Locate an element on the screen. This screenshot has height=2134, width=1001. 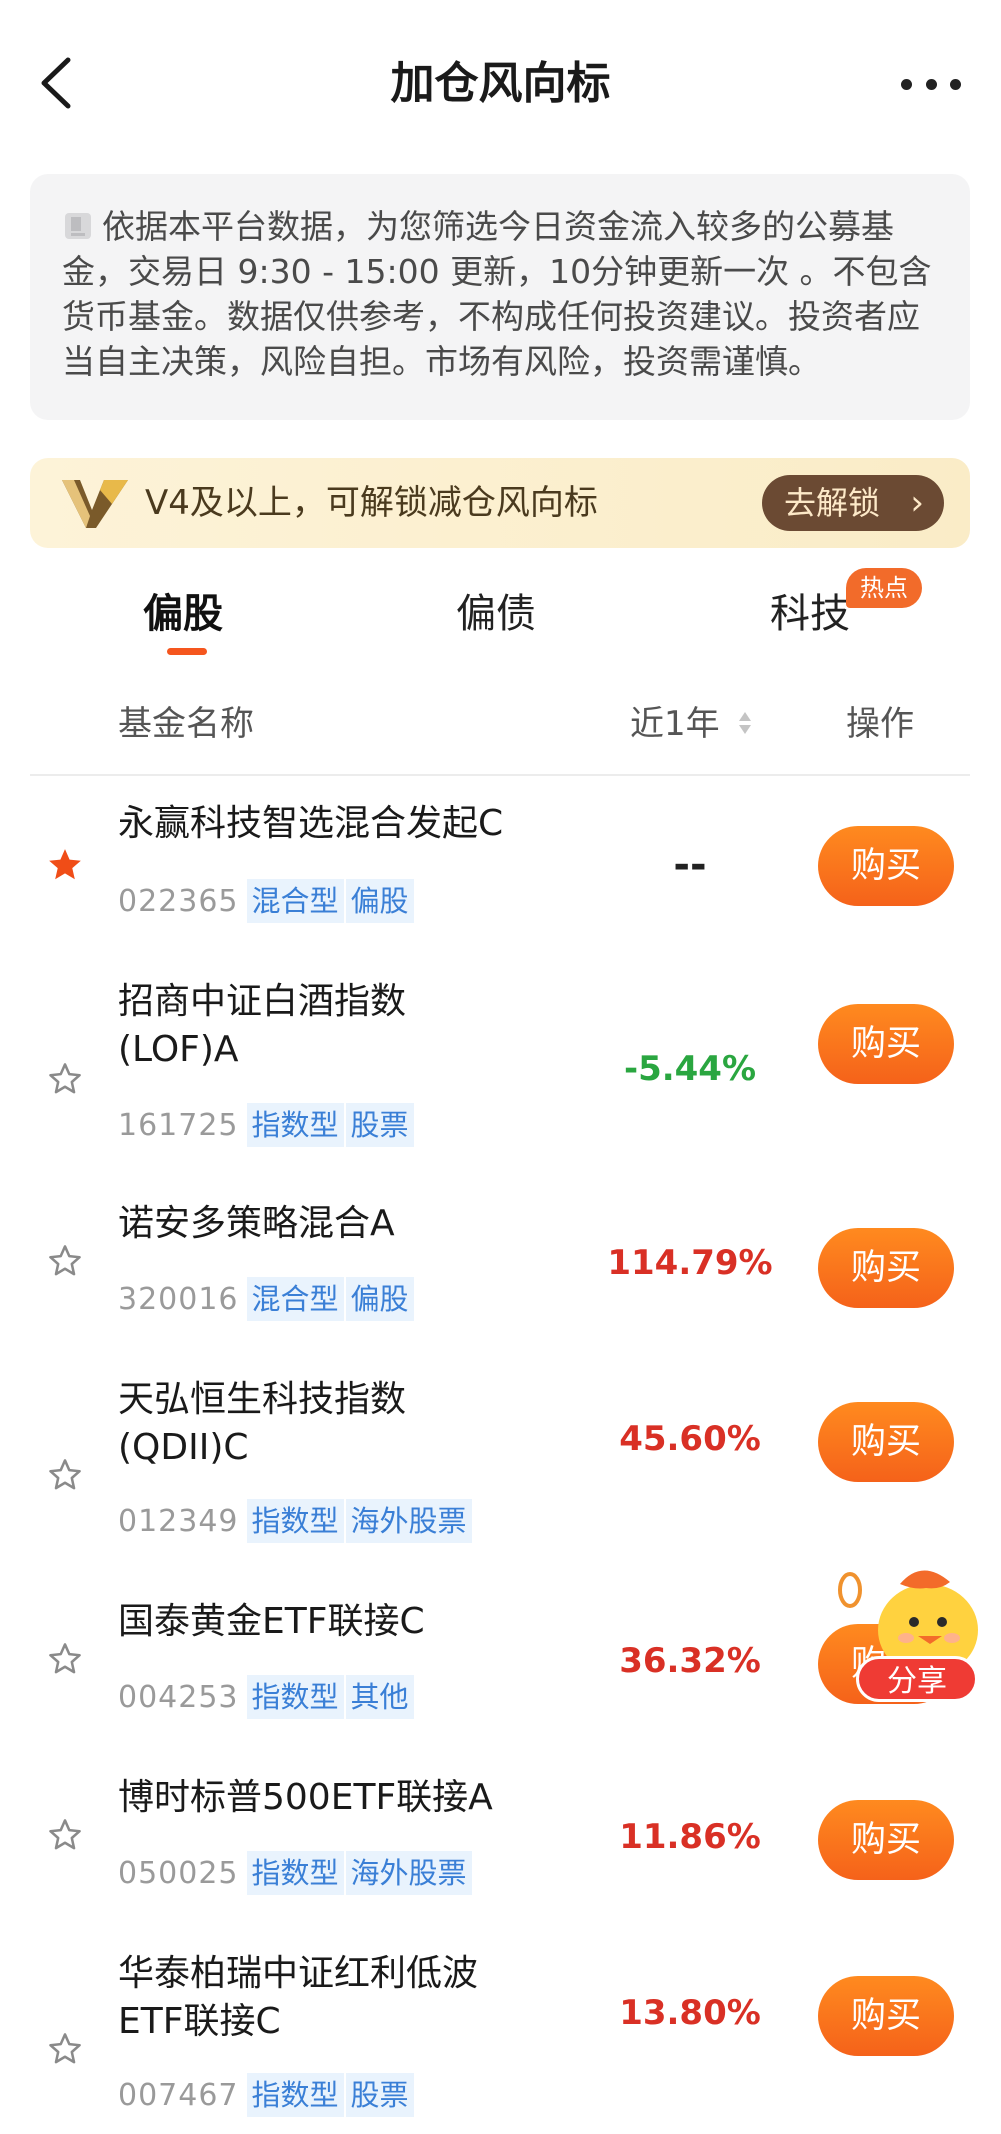
unlock-text: V4及以上，可解锁减仓风向标 is located at coordinates (371, 503).